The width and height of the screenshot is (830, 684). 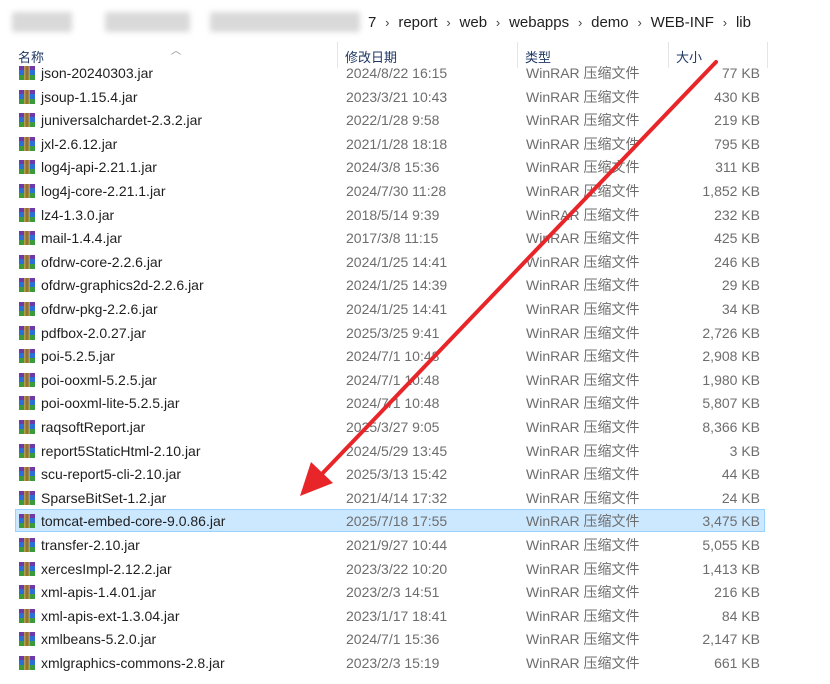 What do you see at coordinates (744, 450) in the screenshot?
I see `file-size: 3 KB` at bounding box center [744, 450].